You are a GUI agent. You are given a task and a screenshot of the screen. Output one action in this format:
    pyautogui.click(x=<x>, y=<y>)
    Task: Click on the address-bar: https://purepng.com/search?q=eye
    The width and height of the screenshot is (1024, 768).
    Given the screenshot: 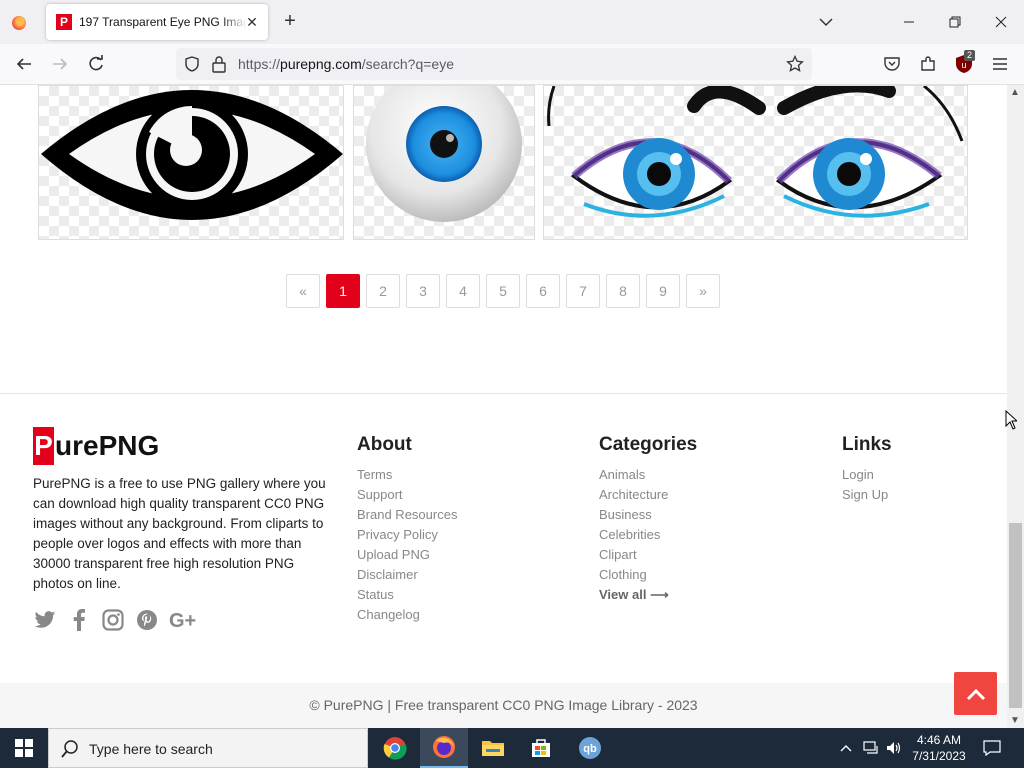 What is the action you would take?
    pyautogui.click(x=494, y=64)
    